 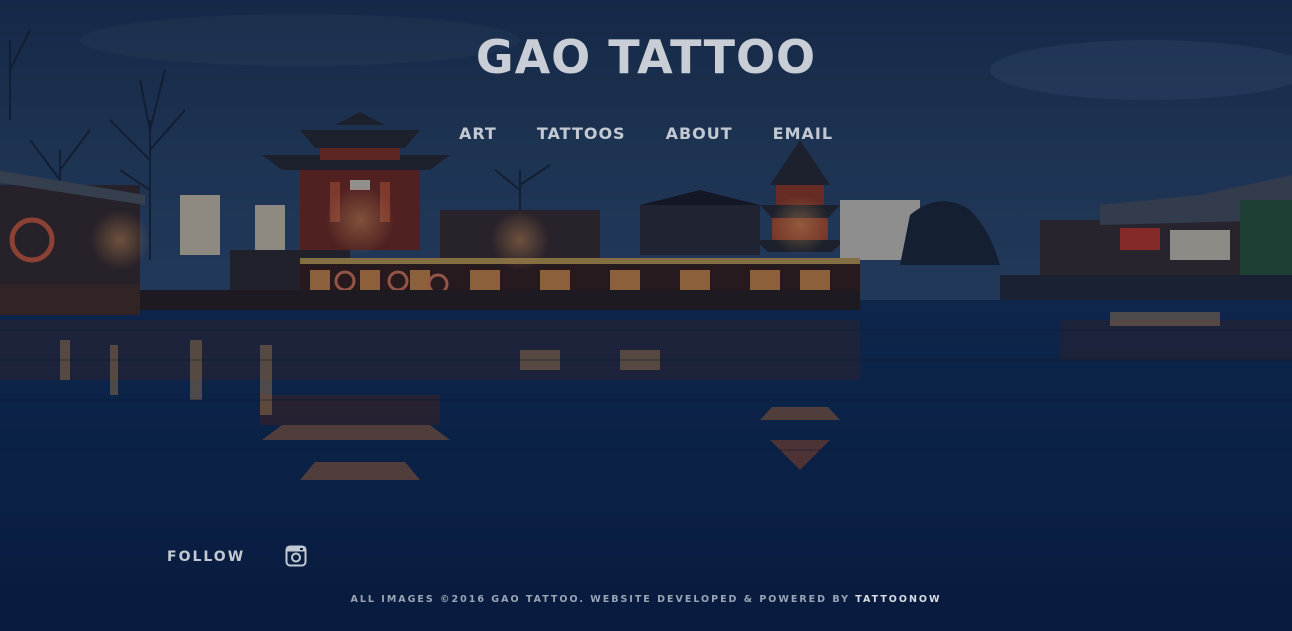 What do you see at coordinates (803, 133) in the screenshot?
I see `nav-item-email: EMAIL` at bounding box center [803, 133].